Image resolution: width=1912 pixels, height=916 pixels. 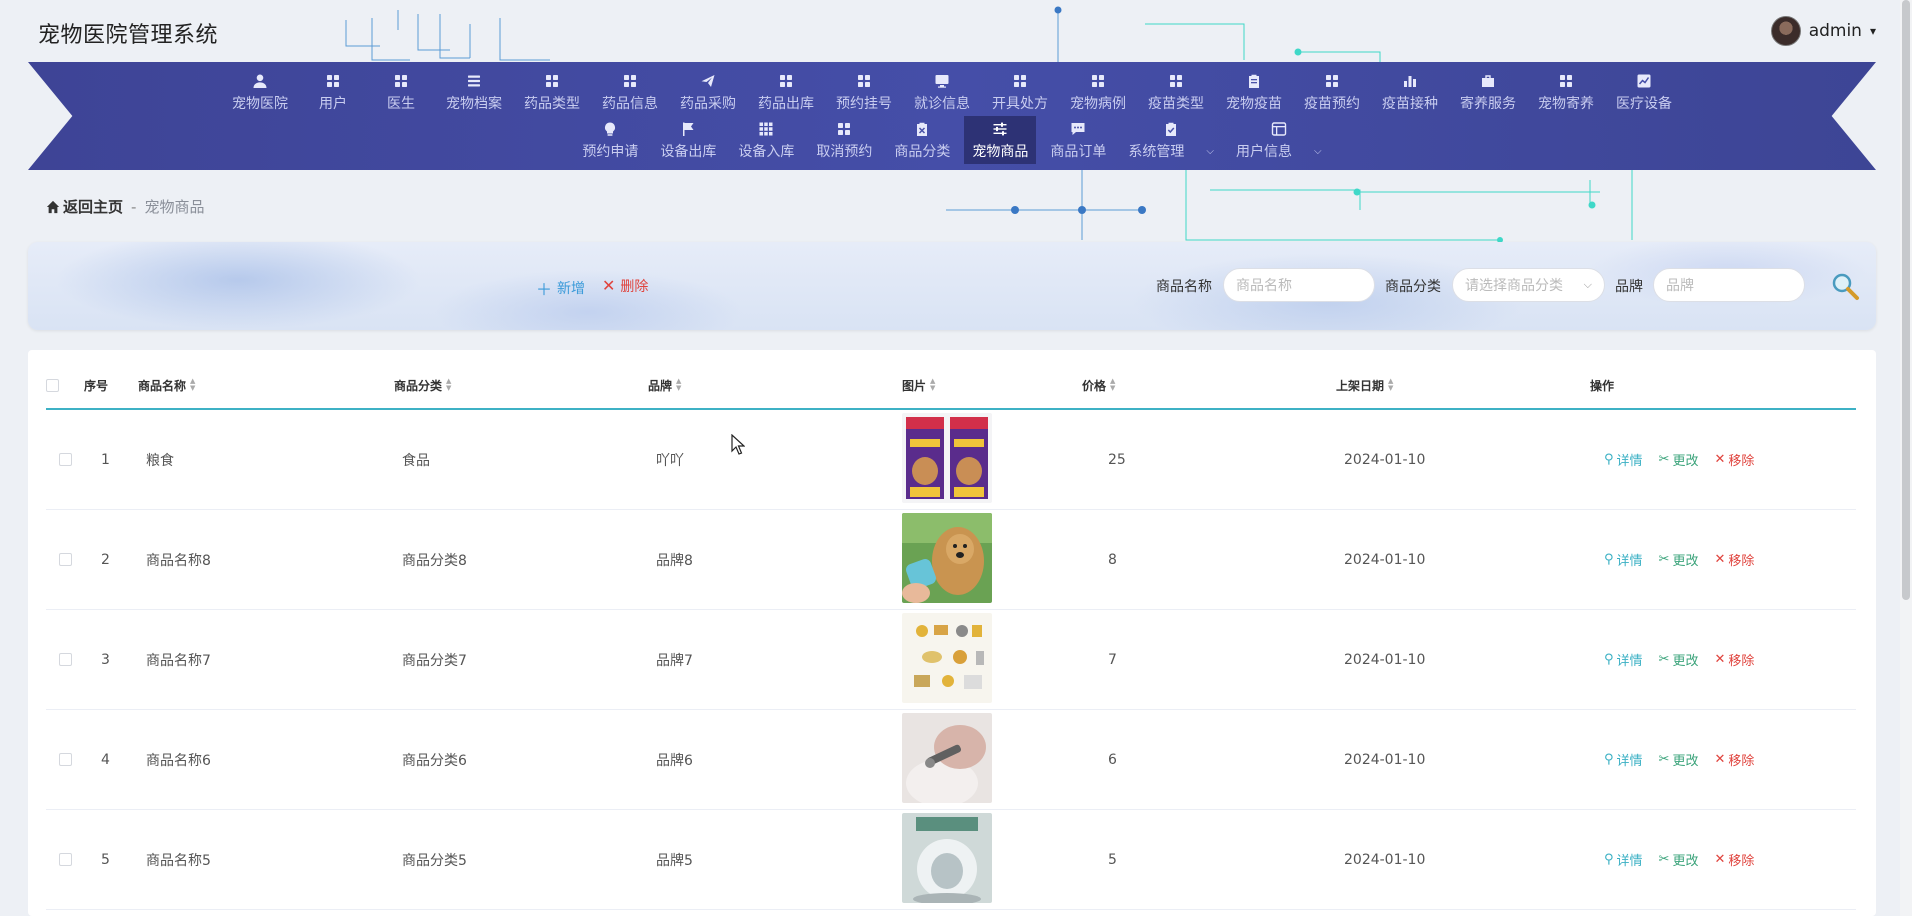 What do you see at coordinates (992, 385) in the screenshot?
I see `header-image: 图片 ▲ ▼` at bounding box center [992, 385].